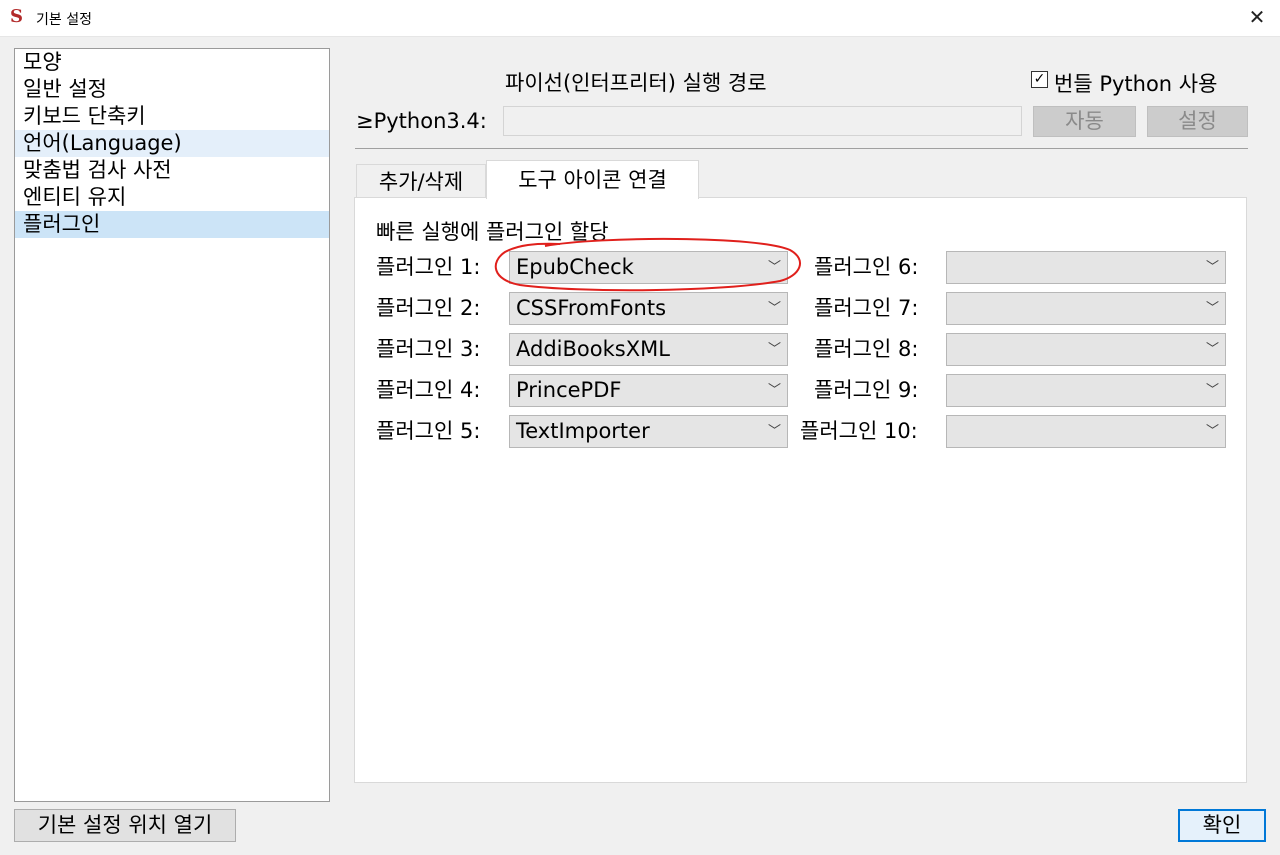 This screenshot has width=1280, height=855. What do you see at coordinates (859, 431) in the screenshot?
I see `plugin-10-label: 플러그인 10:` at bounding box center [859, 431].